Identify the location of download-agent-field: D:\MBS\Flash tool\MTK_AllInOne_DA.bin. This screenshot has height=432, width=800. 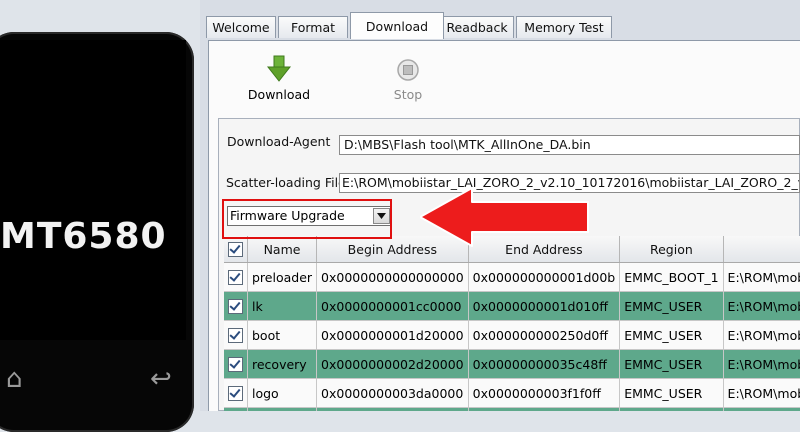
(569, 145).